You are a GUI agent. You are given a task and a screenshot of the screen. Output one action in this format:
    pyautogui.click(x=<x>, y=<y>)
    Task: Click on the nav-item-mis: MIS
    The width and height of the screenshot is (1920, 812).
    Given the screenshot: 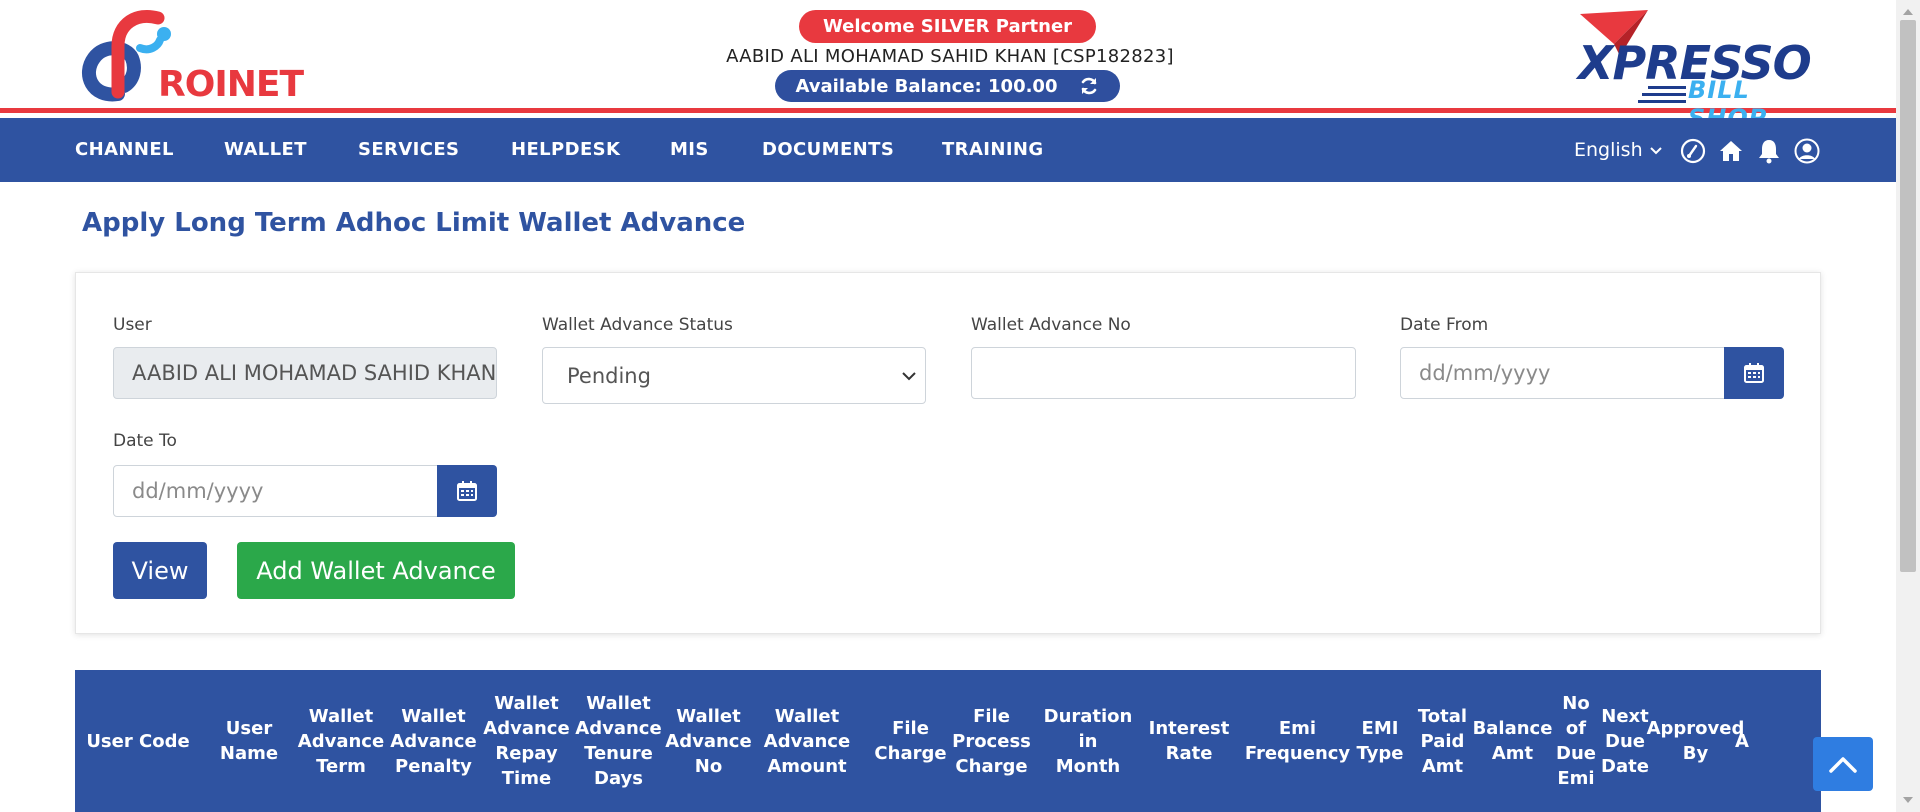 What is the action you would take?
    pyautogui.click(x=689, y=150)
    